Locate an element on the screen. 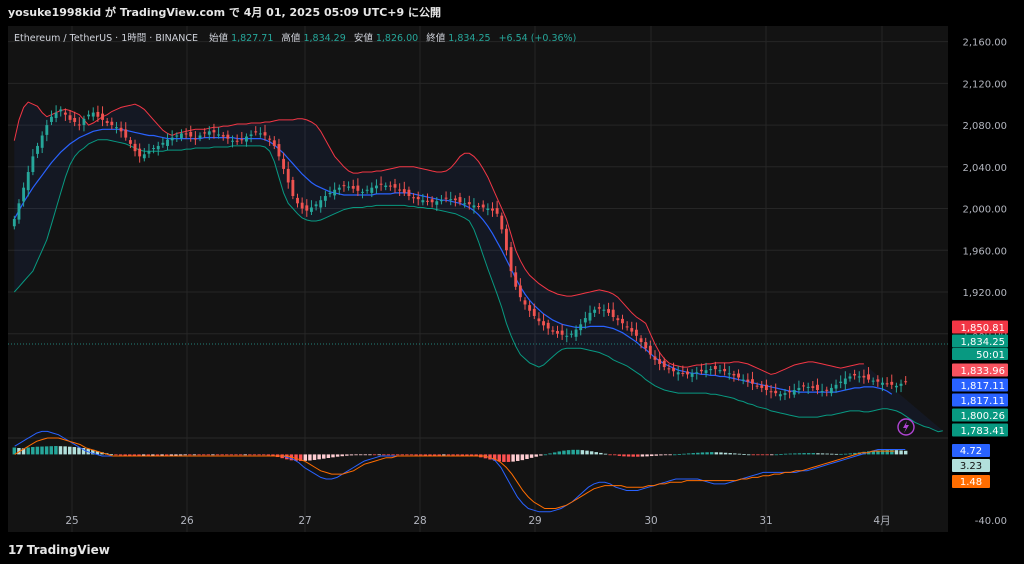 The image size is (1024, 564). y-tick-label: 2,120.00 is located at coordinates (984, 84).